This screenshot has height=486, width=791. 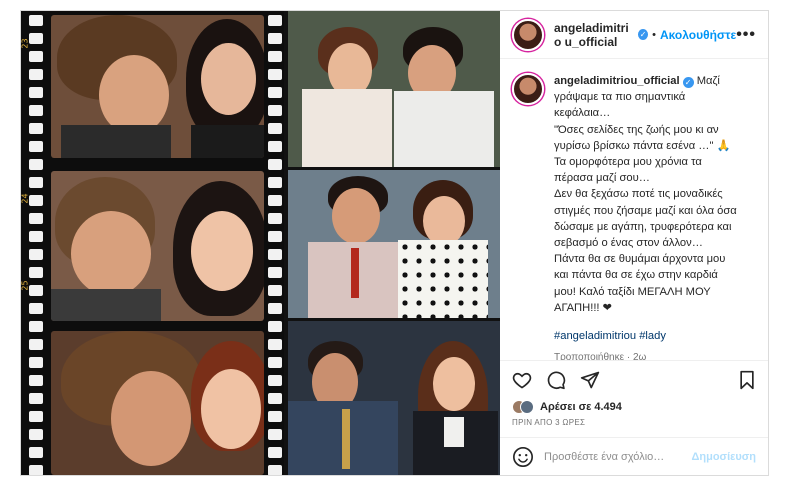 I want to click on film-frame-number: 23, so click(x=25, y=43).